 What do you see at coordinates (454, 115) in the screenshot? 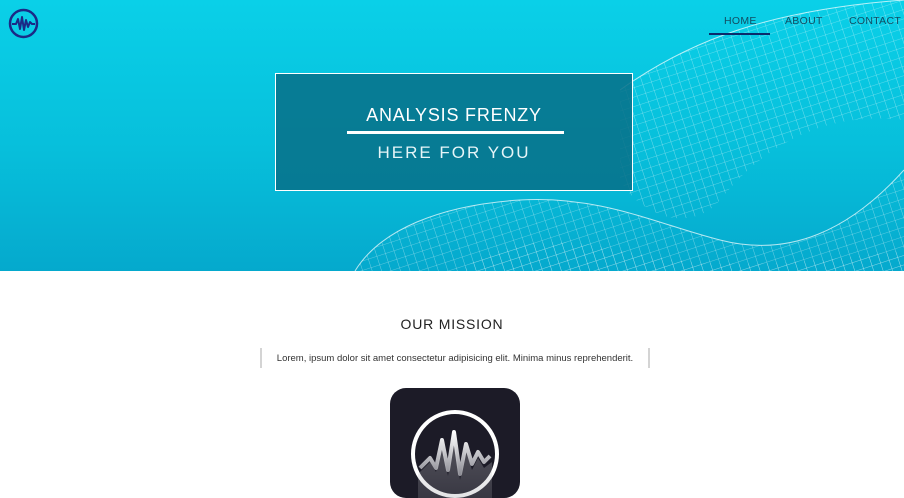
I see `hero-title: ANALYSIS FRENZY` at bounding box center [454, 115].